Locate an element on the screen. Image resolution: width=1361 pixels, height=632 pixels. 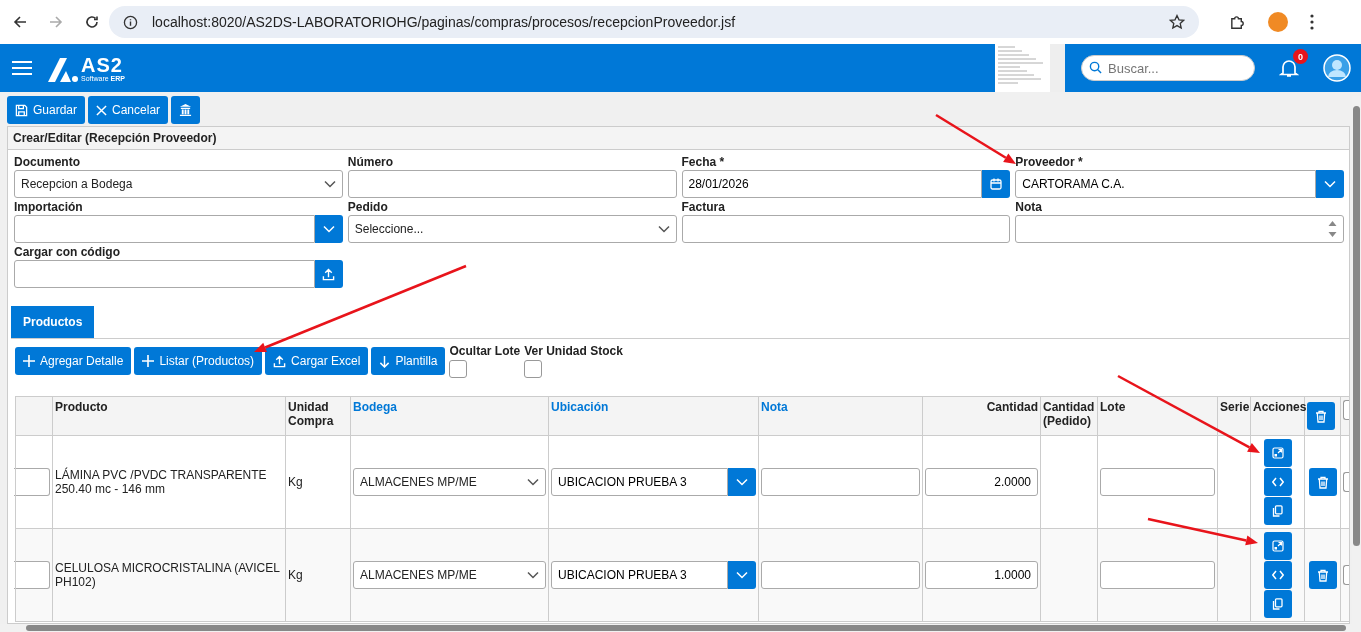
column-header: Acciones is located at coordinates (1280, 407).